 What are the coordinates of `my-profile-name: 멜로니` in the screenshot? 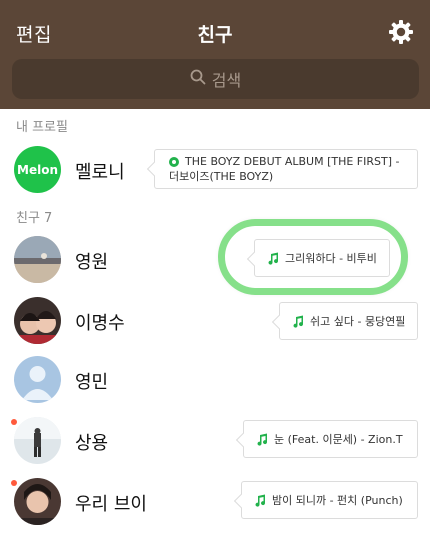 It's located at (100, 172).